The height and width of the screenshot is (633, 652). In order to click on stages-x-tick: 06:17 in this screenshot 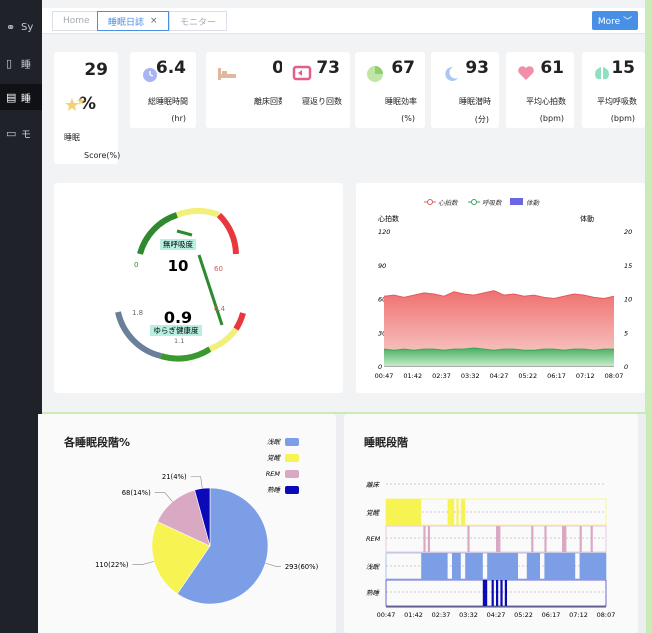, I will do `click(551, 615)`.